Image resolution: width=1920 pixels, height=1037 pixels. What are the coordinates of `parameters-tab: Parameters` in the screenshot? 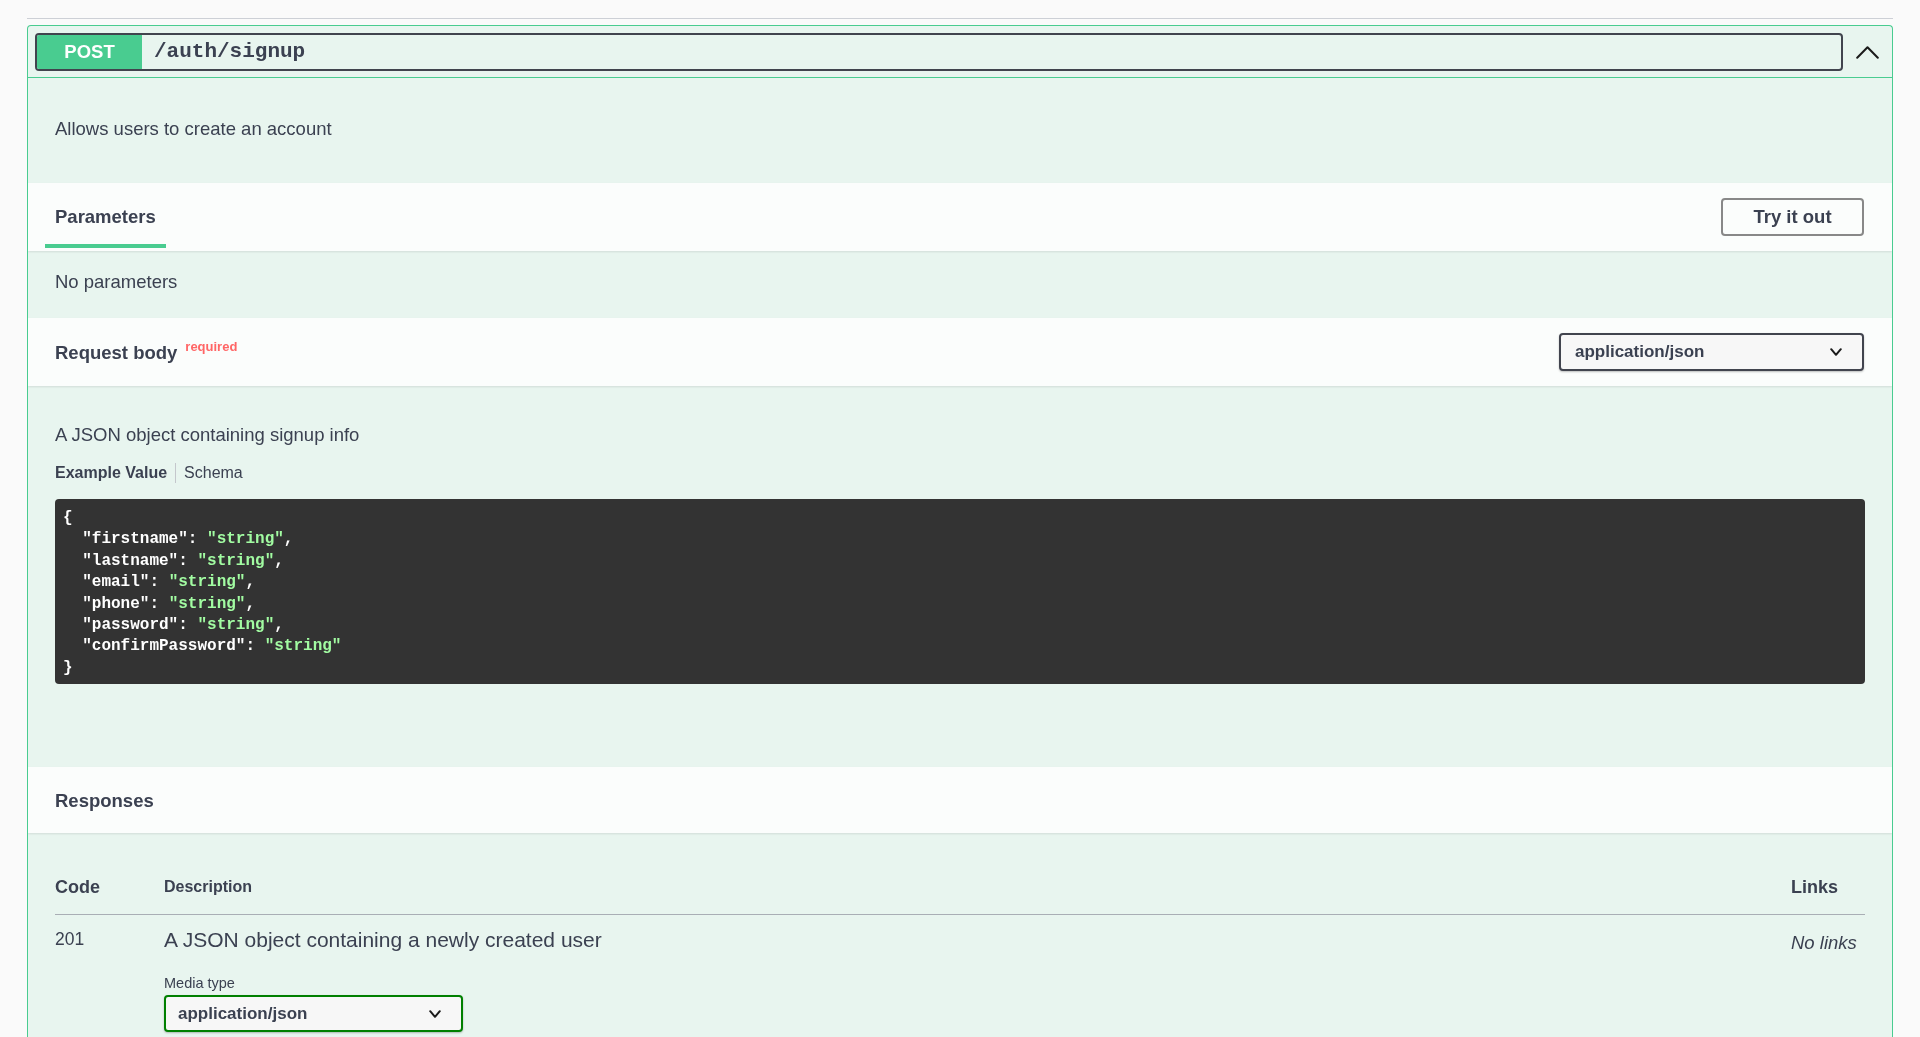 It's located at (105, 218).